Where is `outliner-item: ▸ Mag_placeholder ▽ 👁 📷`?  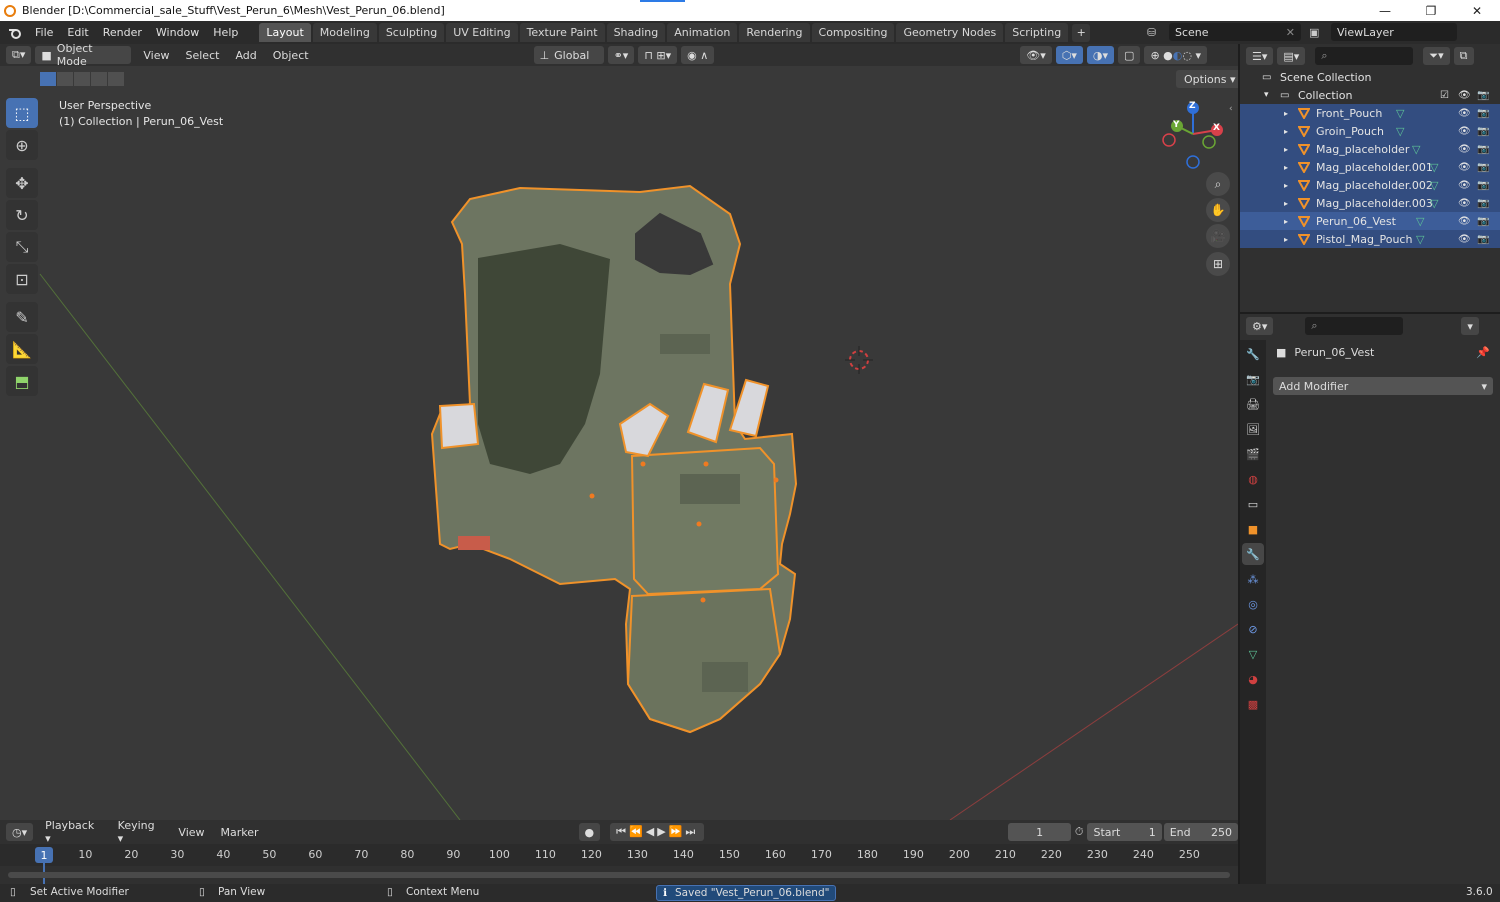 outliner-item: ▸ Mag_placeholder ▽ 👁 📷 is located at coordinates (1370, 149).